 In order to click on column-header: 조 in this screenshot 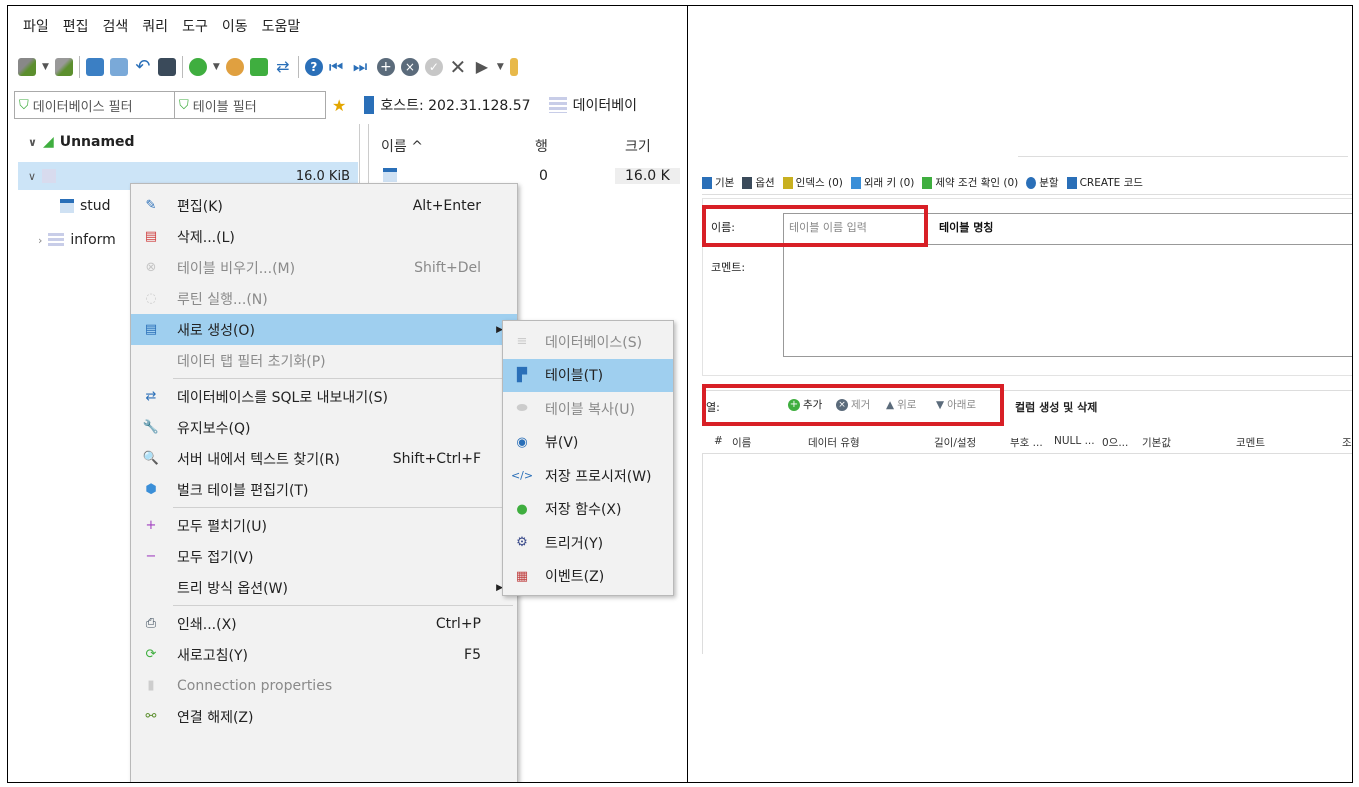, I will do `click(1347, 442)`.